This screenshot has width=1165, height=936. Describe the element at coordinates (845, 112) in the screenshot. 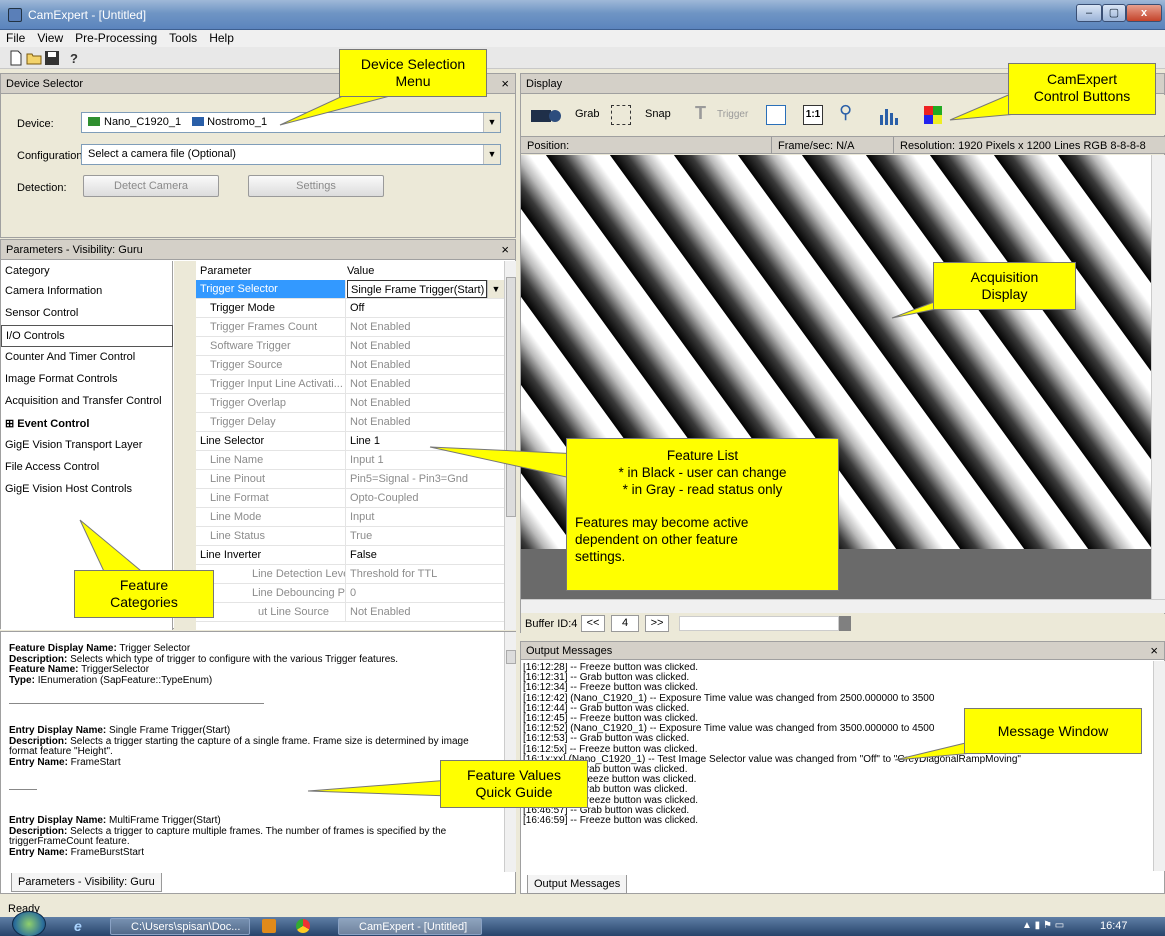

I see `zoom-icon: ⚲` at that location.